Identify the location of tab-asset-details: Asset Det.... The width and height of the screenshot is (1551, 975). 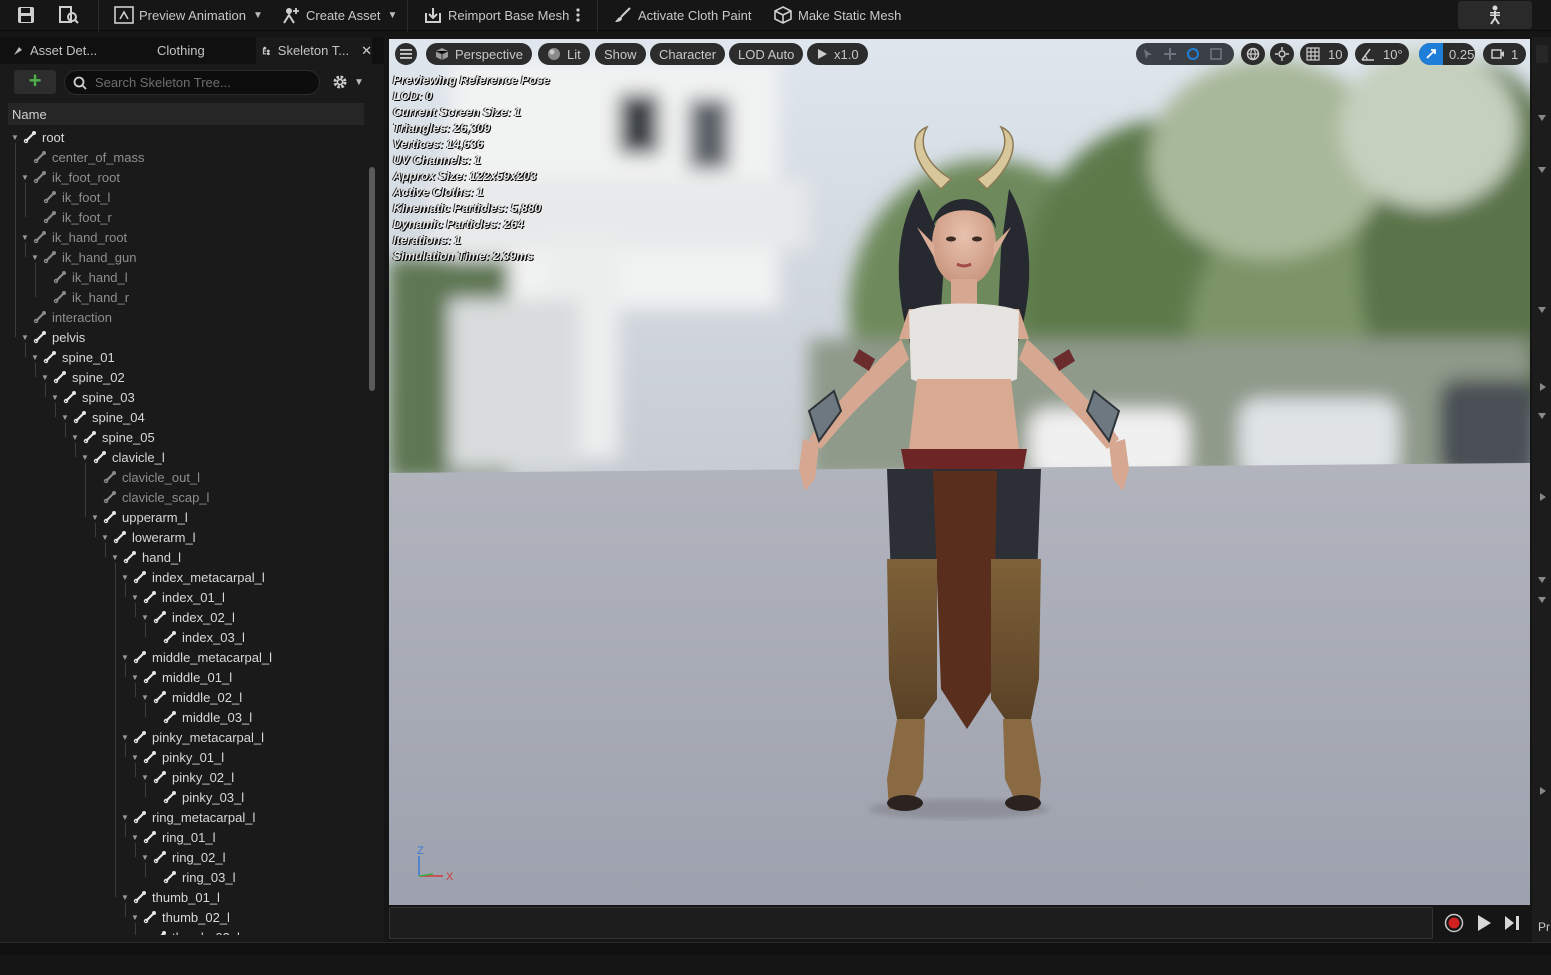
(64, 50).